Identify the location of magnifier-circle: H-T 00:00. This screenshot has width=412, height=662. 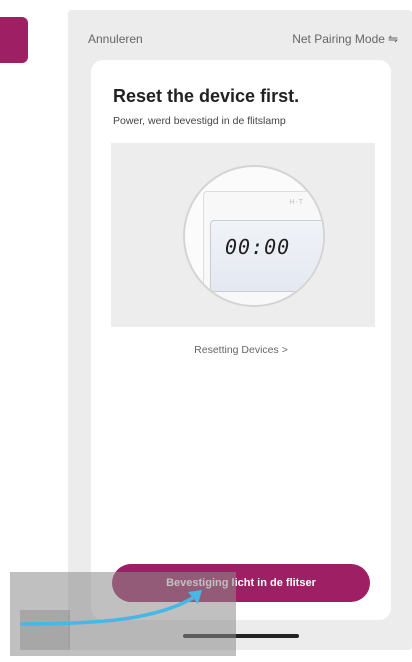
(254, 236).